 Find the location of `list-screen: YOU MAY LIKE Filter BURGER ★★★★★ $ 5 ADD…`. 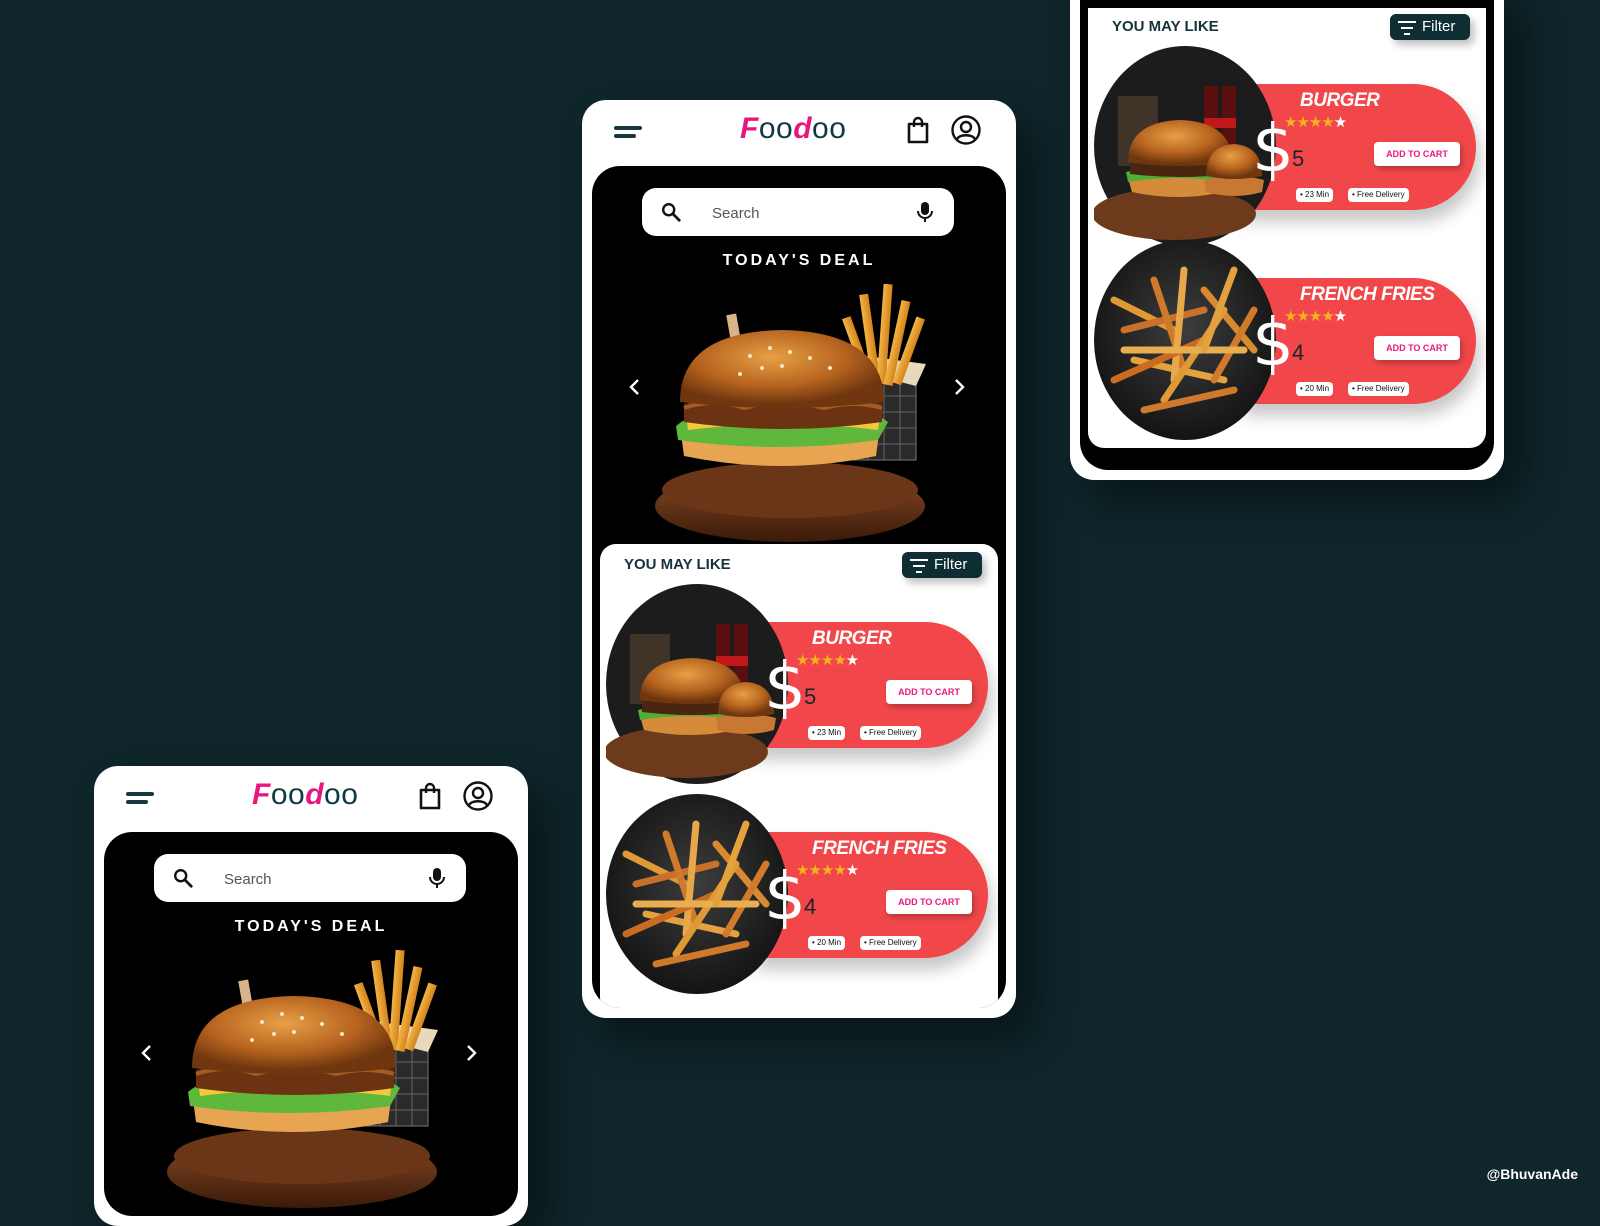

list-screen: YOU MAY LIKE Filter BURGER ★★★★★ $ 5 ADD… is located at coordinates (1287, 235).